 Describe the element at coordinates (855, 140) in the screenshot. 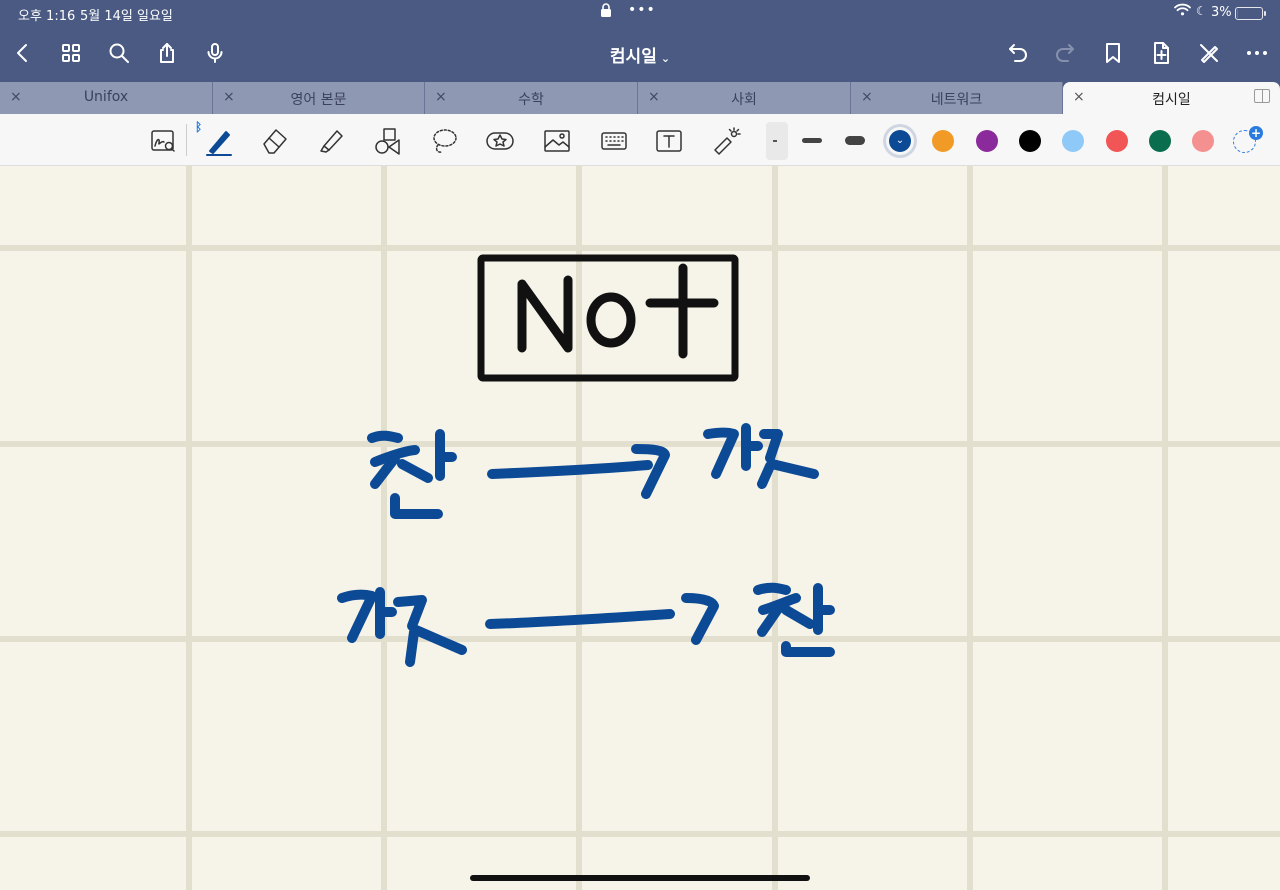

I see `pen-size-large` at that location.